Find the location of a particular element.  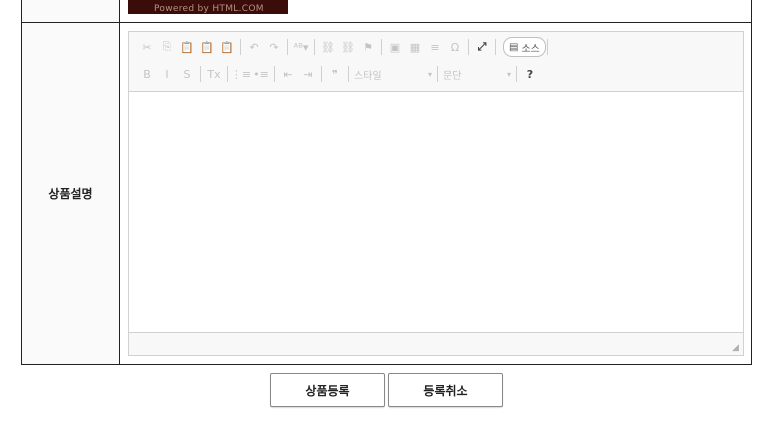

paste-text-icon: 📋 is located at coordinates (207, 47).